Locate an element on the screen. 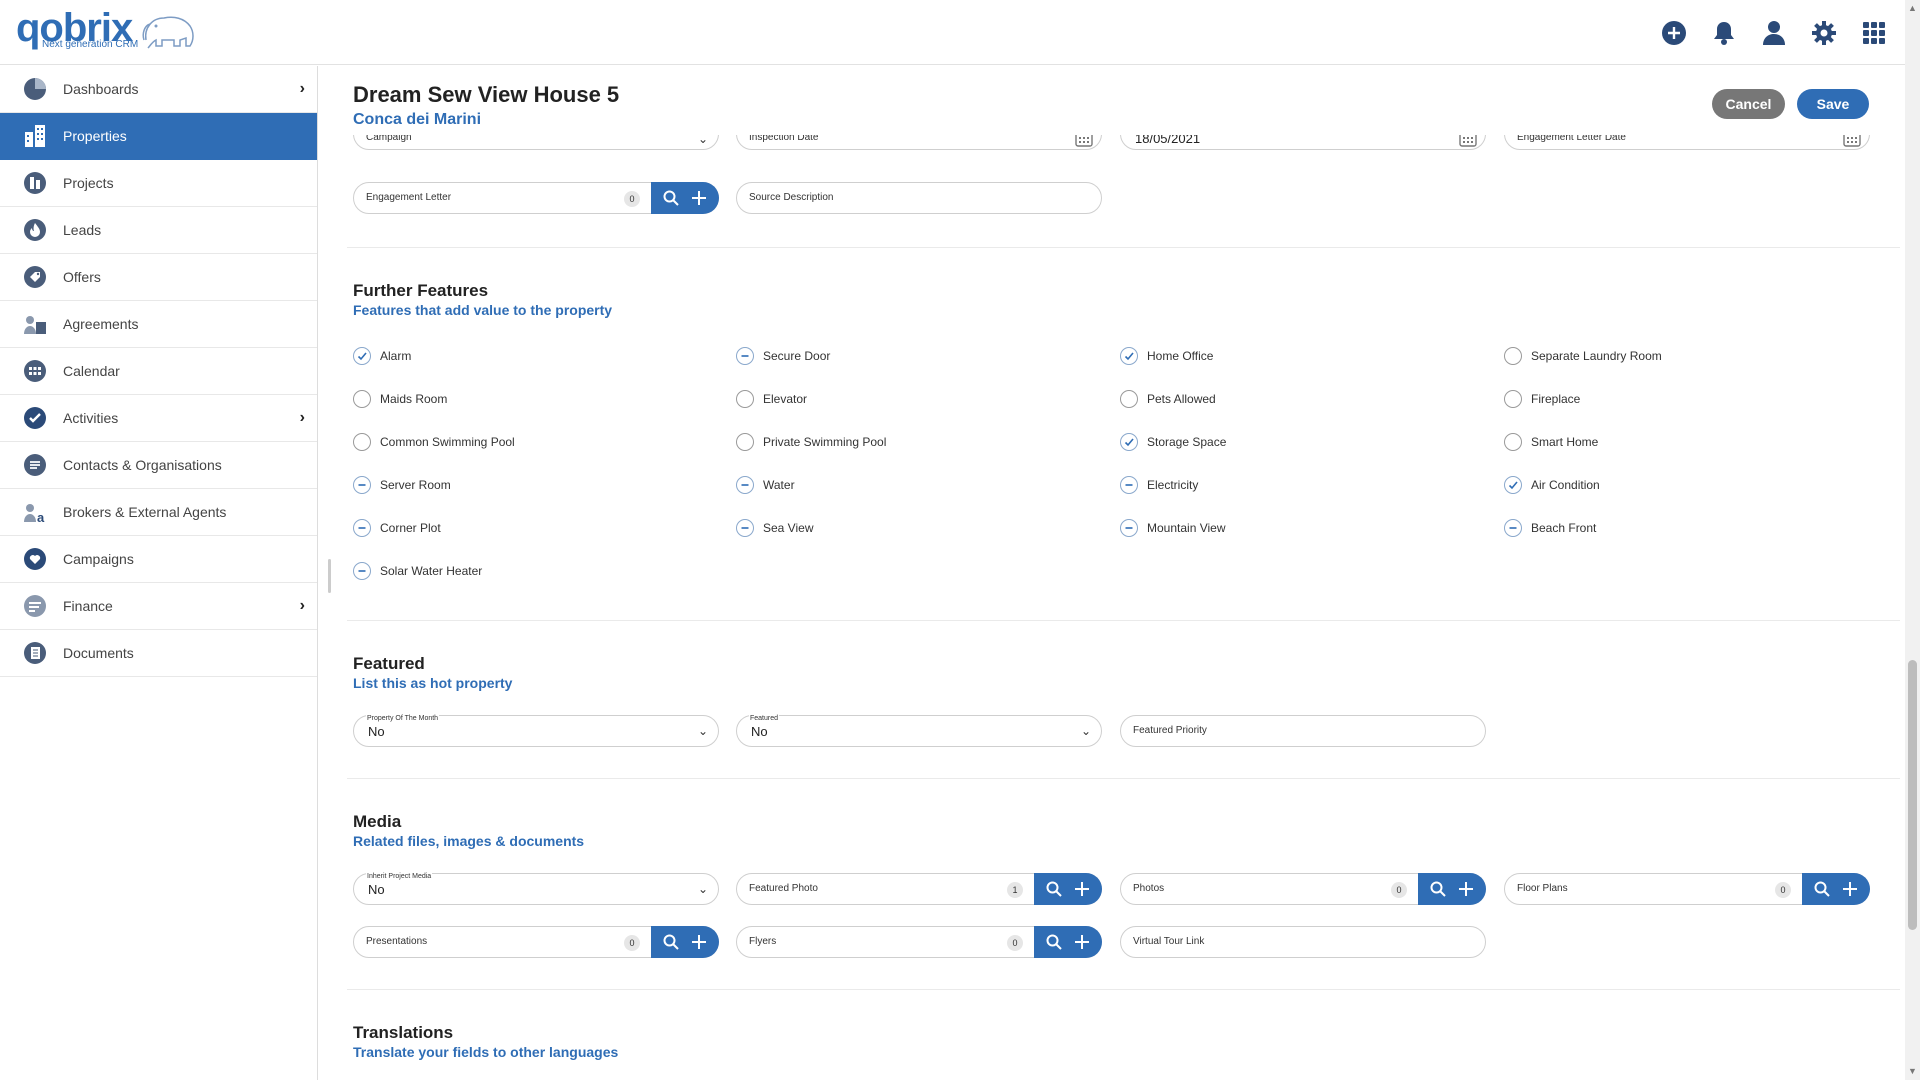 This screenshot has width=1920, height=1080. sidebar-item-campaigns: Campaigns is located at coordinates (158, 559).